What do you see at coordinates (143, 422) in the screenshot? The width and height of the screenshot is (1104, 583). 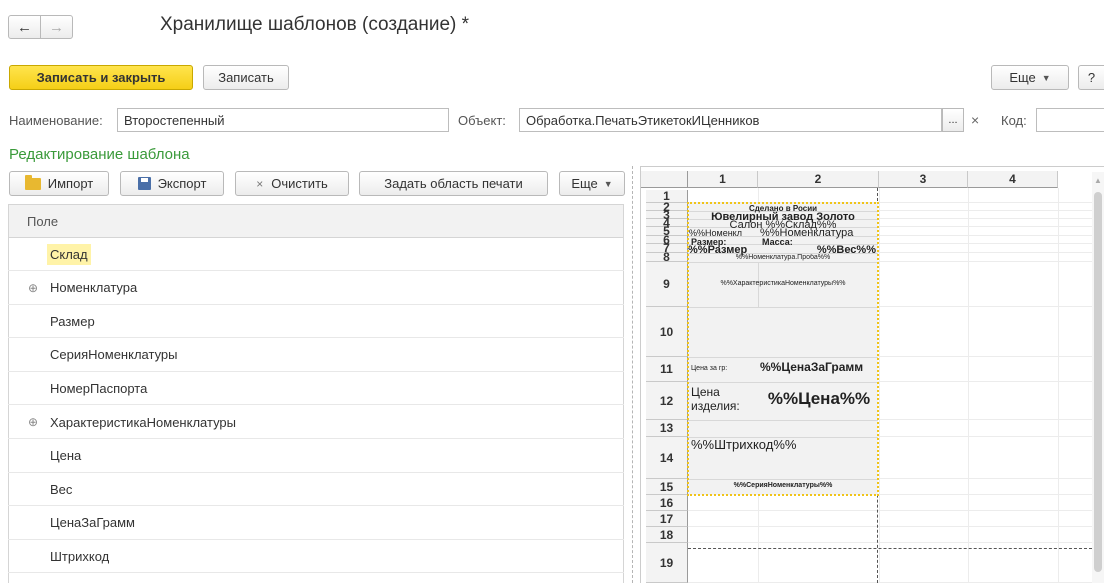 I see `field-label: ХарактеристикаНоменклатуры` at bounding box center [143, 422].